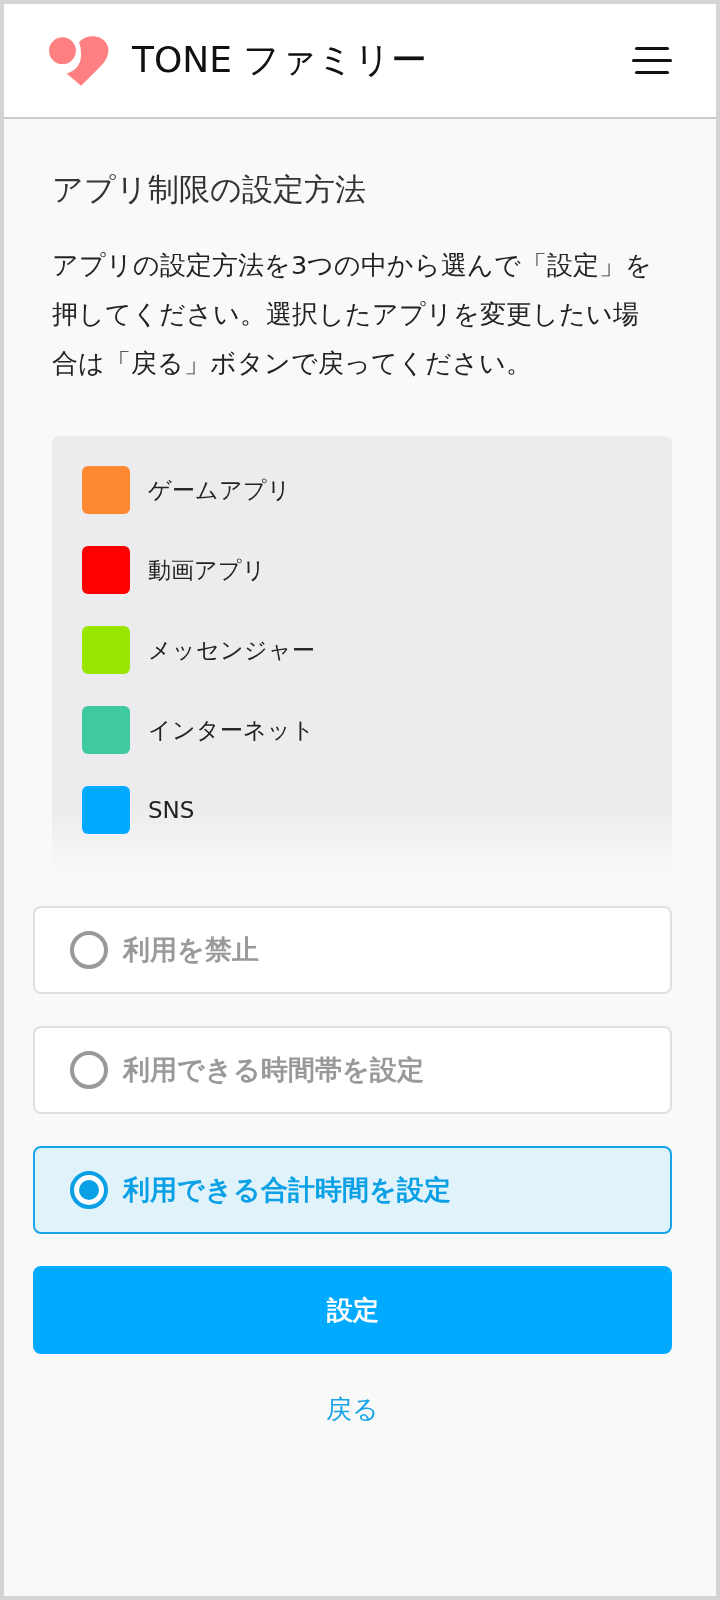 This screenshot has height=1600, width=720. I want to click on app-title: TONE ファミリー, so click(280, 60).